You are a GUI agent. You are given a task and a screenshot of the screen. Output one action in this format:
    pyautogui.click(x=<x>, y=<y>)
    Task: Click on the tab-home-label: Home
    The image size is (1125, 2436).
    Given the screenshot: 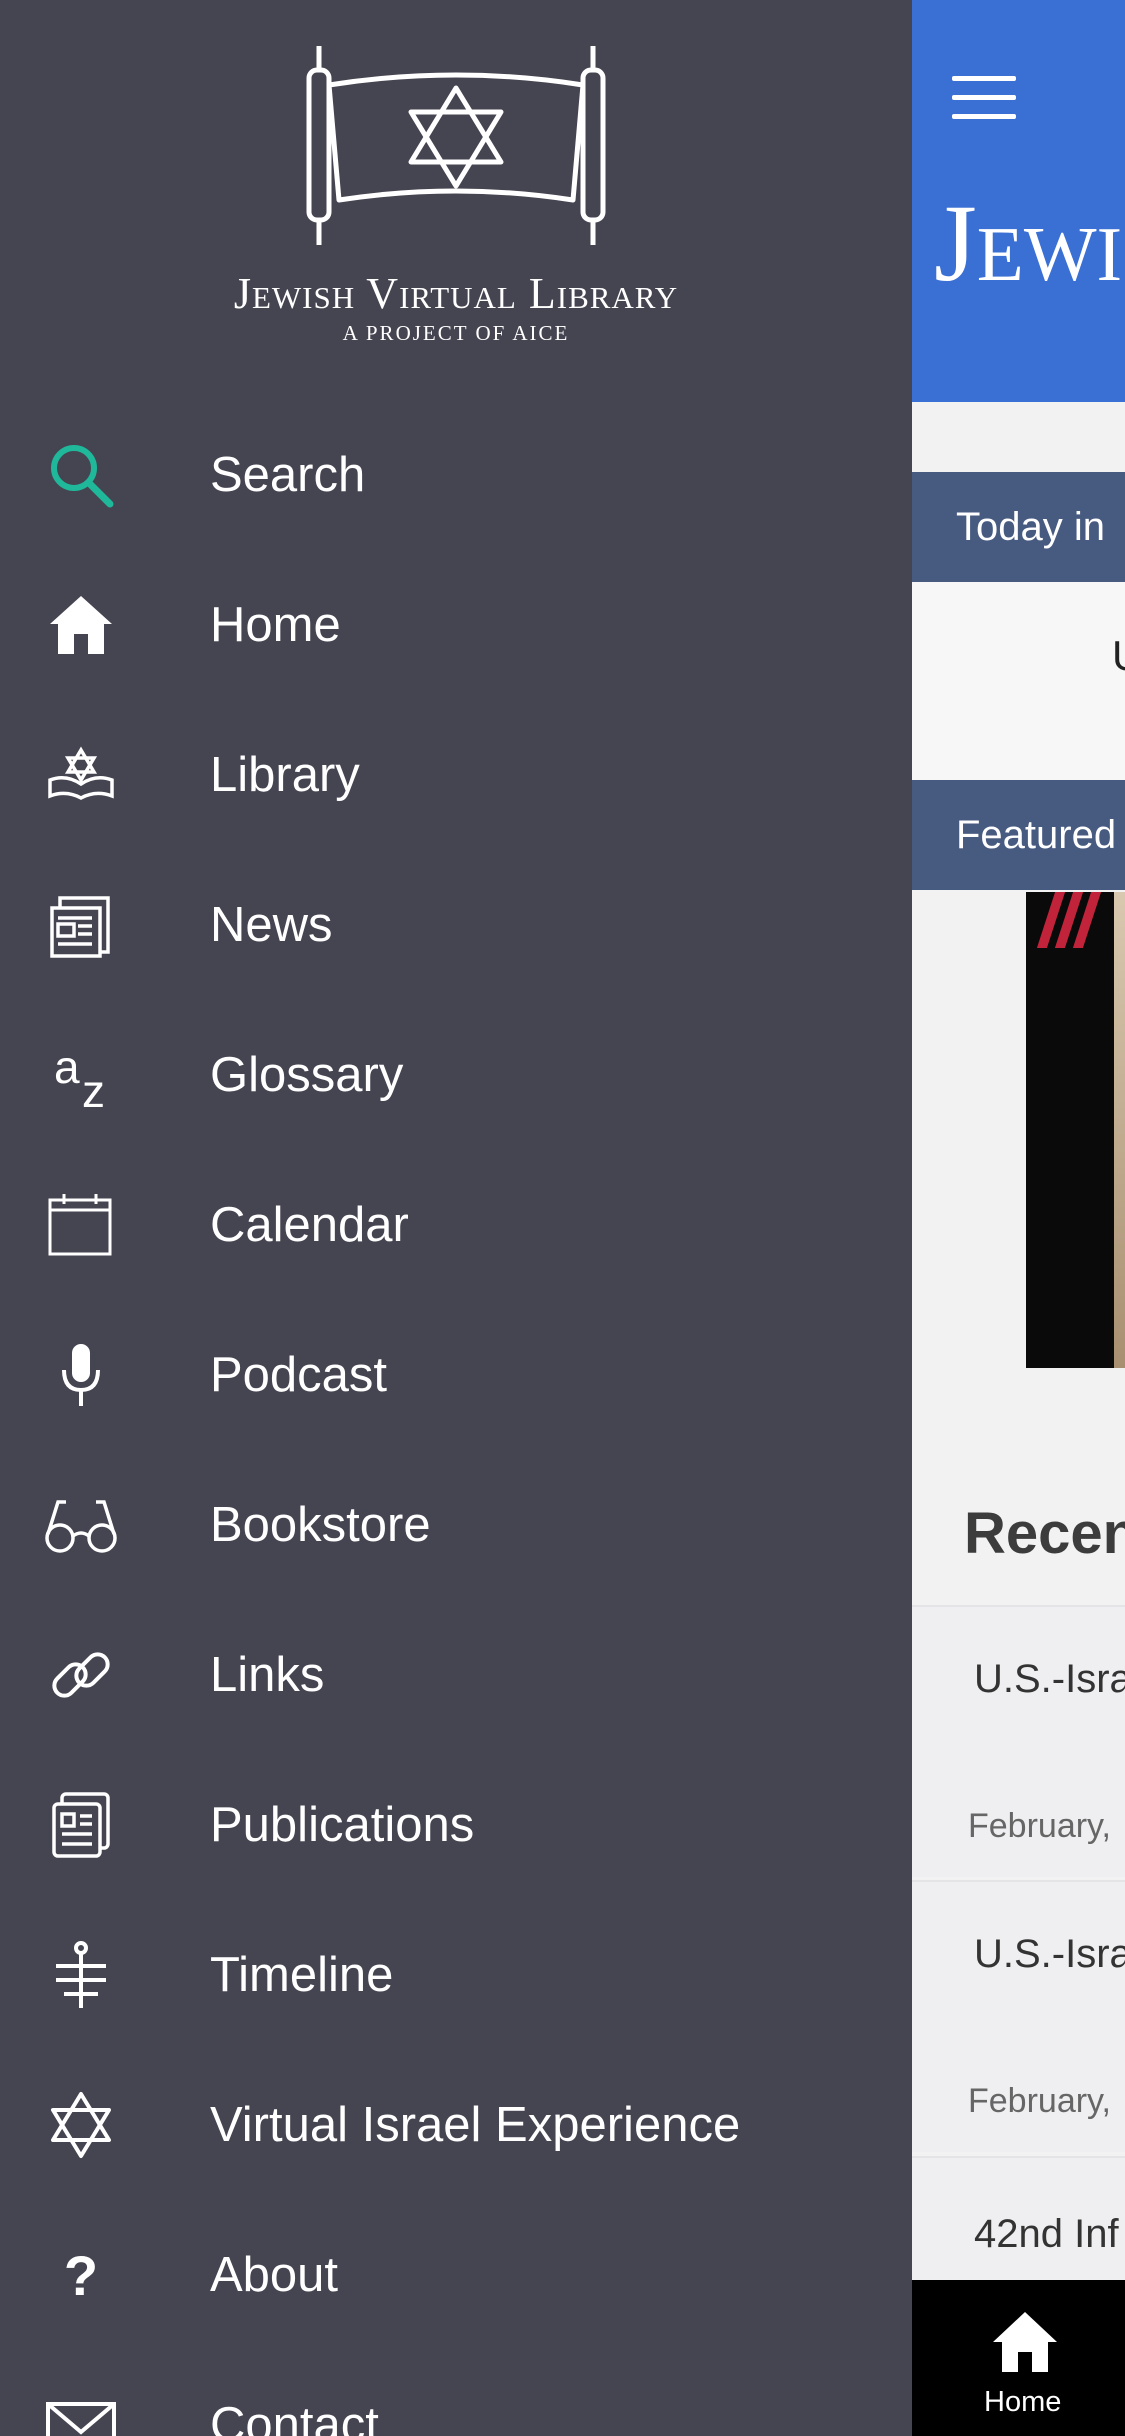 What is the action you would take?
    pyautogui.click(x=1023, y=2402)
    